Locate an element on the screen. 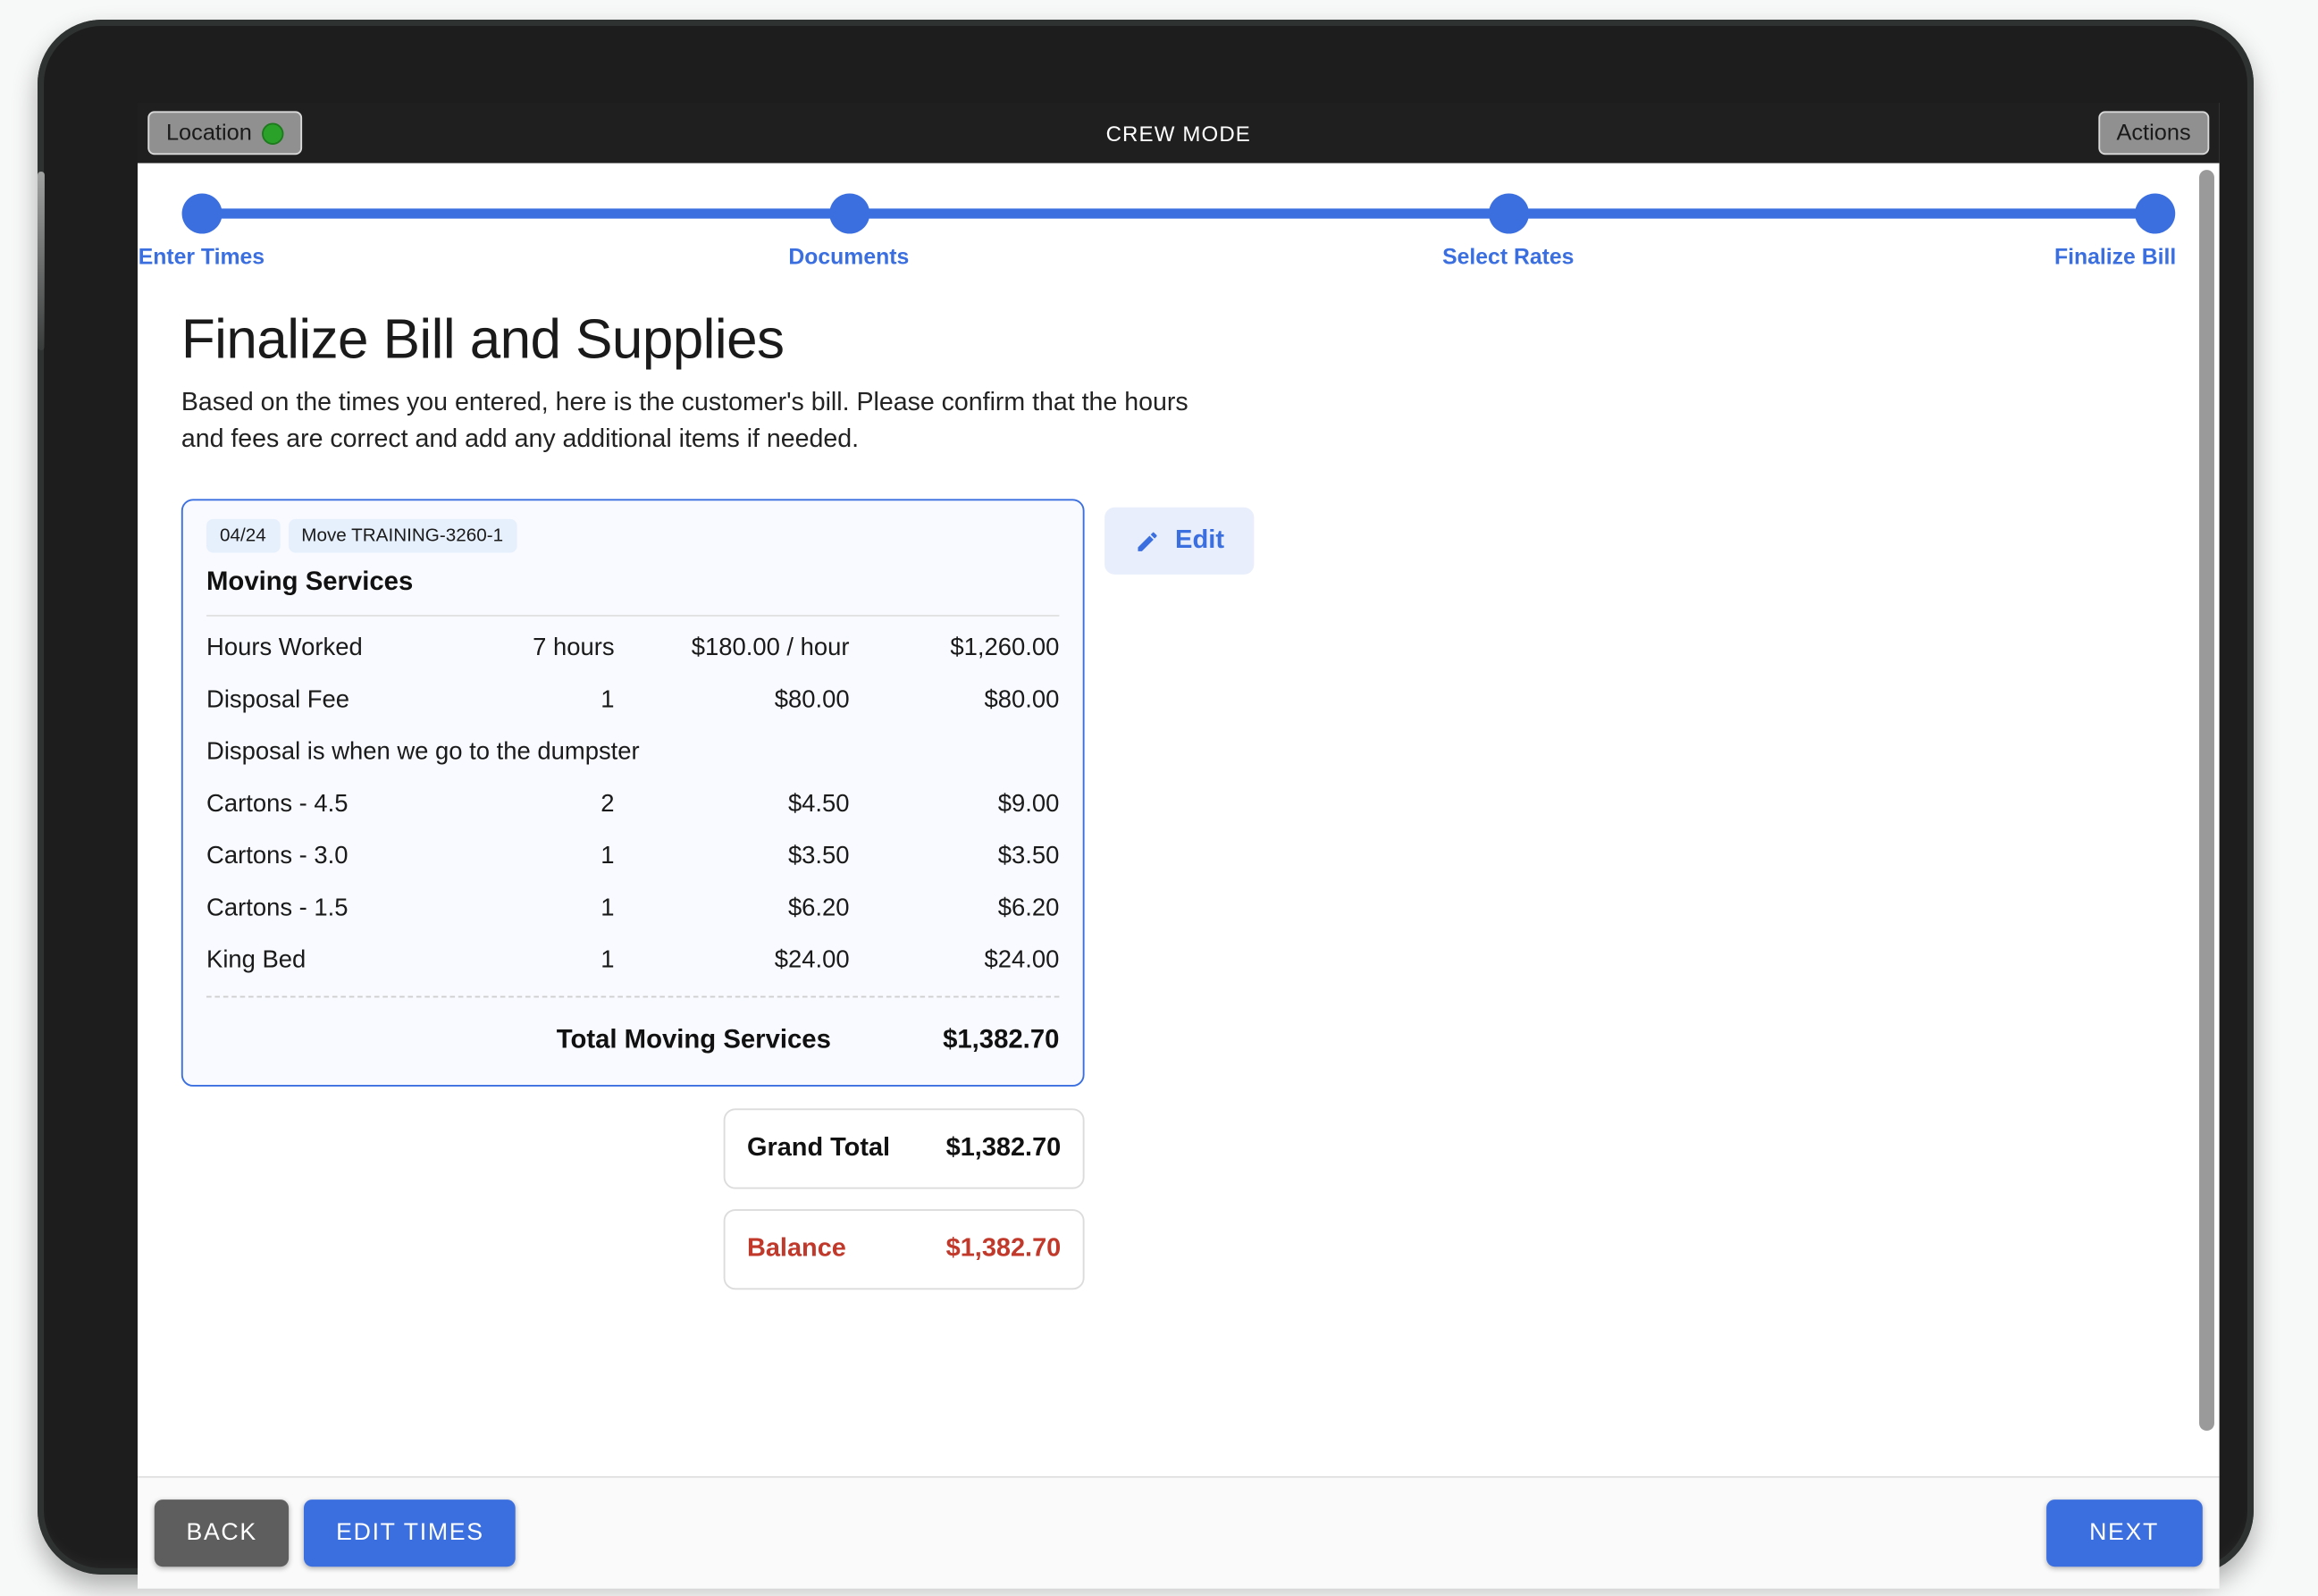  stepper-step-select-rates: Select Rates is located at coordinates (1508, 231).